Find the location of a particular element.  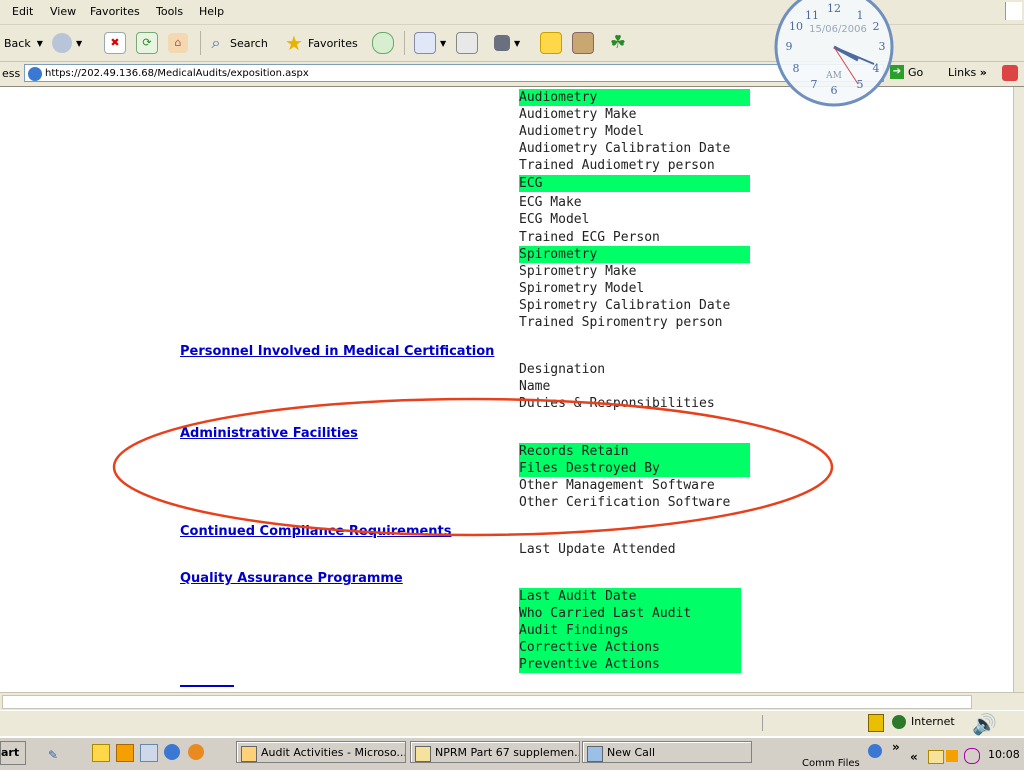

list-item: Spirometry is located at coordinates (634, 254).